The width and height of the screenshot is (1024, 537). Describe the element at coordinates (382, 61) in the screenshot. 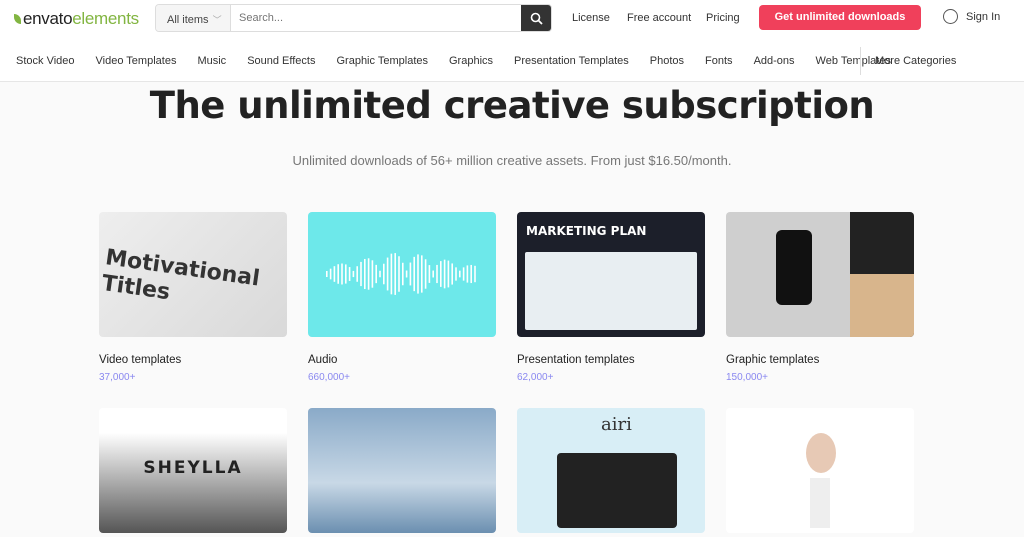

I see `nav-graphic-templates: Graphic Templates` at that location.